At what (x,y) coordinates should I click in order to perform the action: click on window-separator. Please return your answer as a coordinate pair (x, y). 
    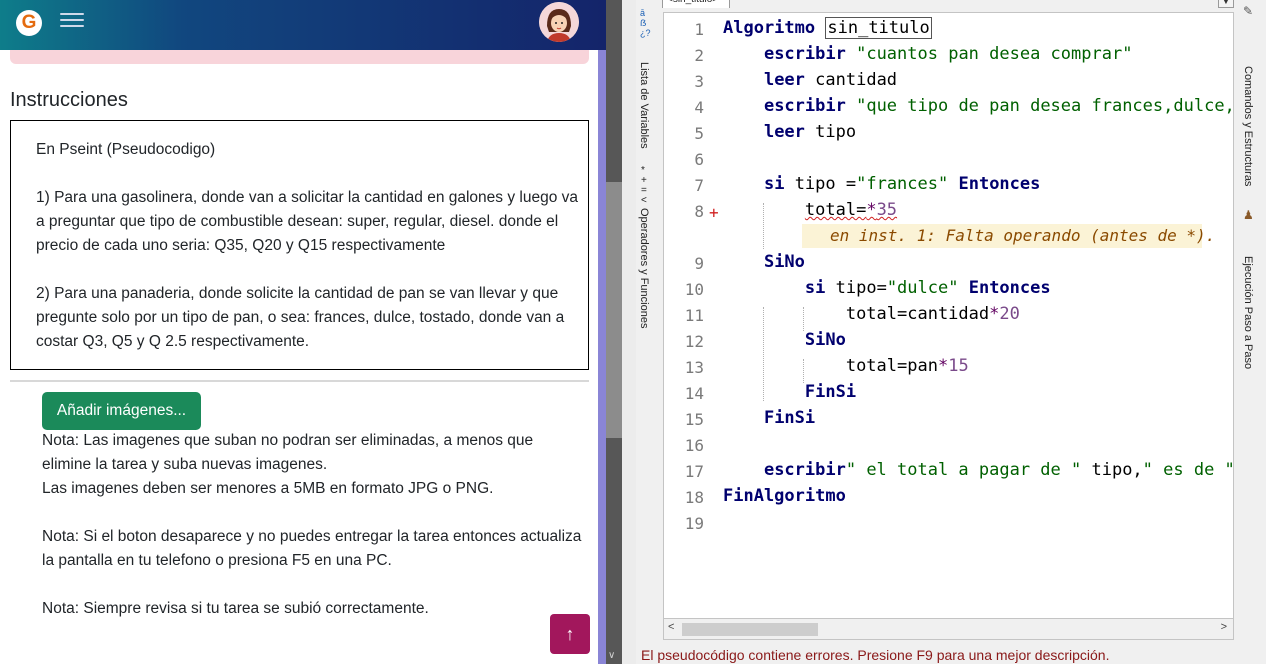
    Looking at the image, I should click on (629, 332).